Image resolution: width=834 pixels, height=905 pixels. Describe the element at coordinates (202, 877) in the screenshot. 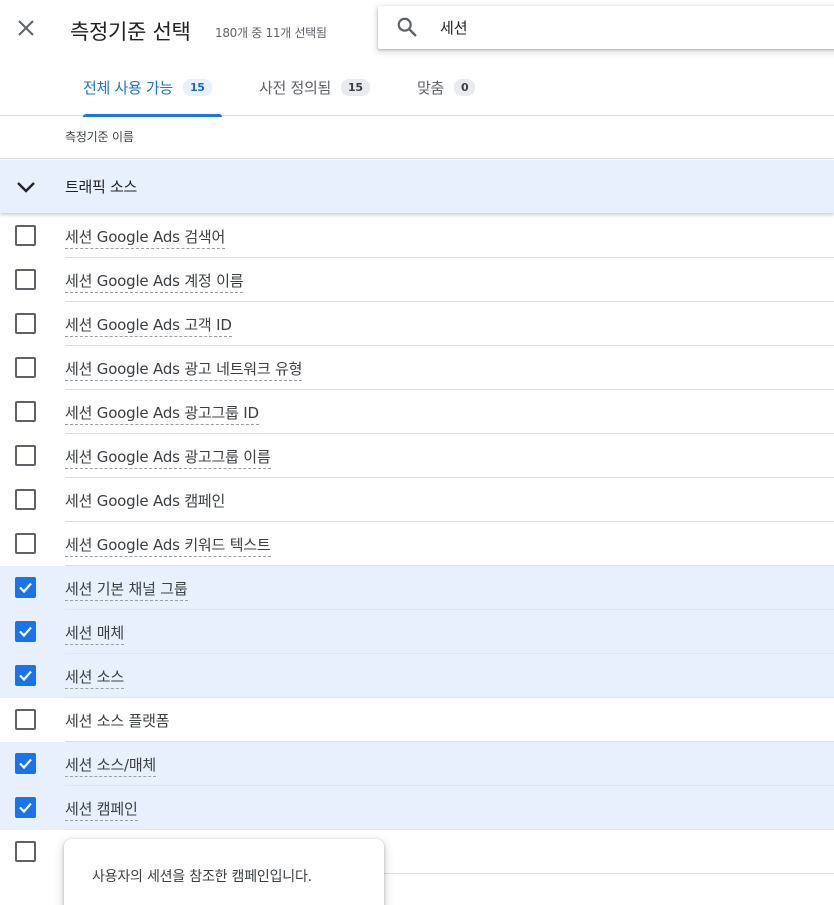

I see `tooltip-text: 사용자의 세션을 참조한 캠페인입니다.` at that location.